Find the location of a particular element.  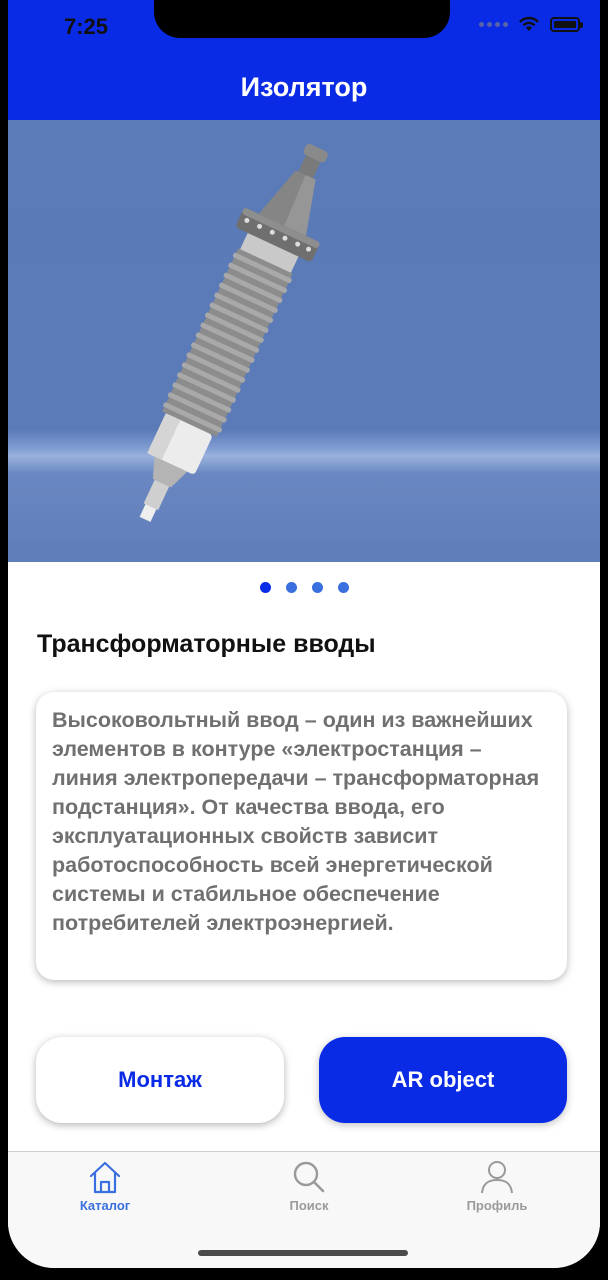

tab-profile: Профиль is located at coordinates (497, 1186).